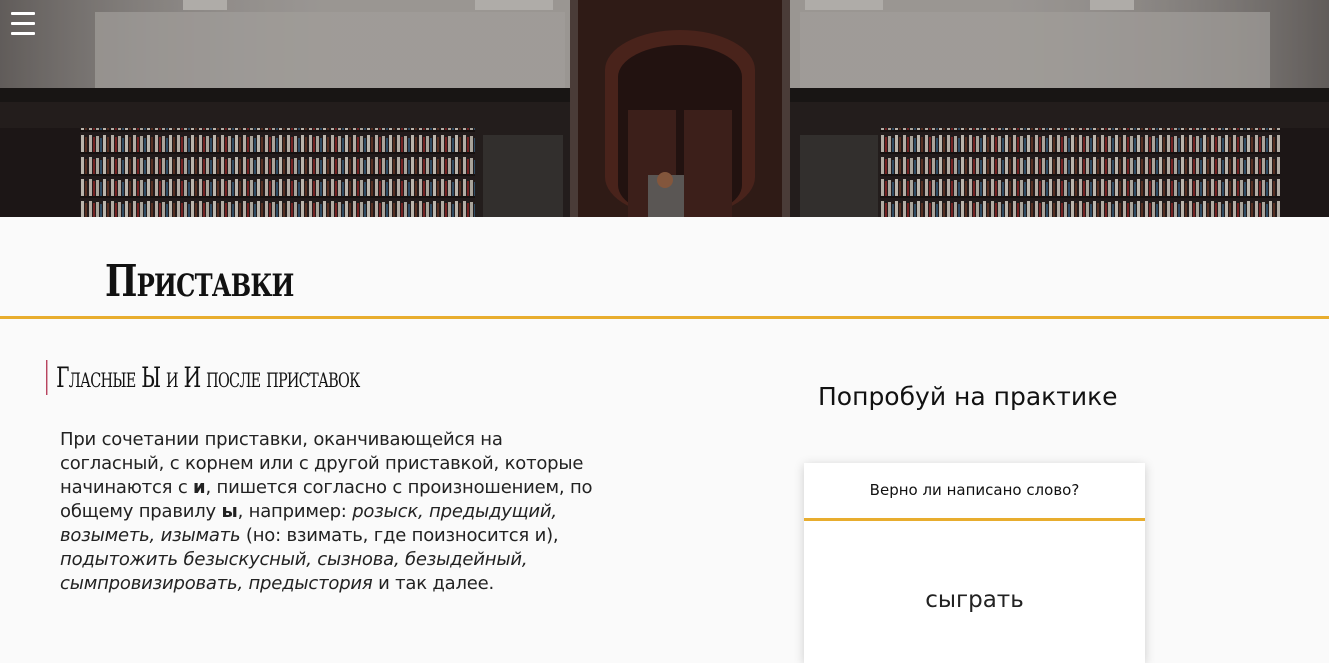 The width and height of the screenshot is (1329, 663). What do you see at coordinates (664, 317) in the screenshot?
I see `title-divider` at bounding box center [664, 317].